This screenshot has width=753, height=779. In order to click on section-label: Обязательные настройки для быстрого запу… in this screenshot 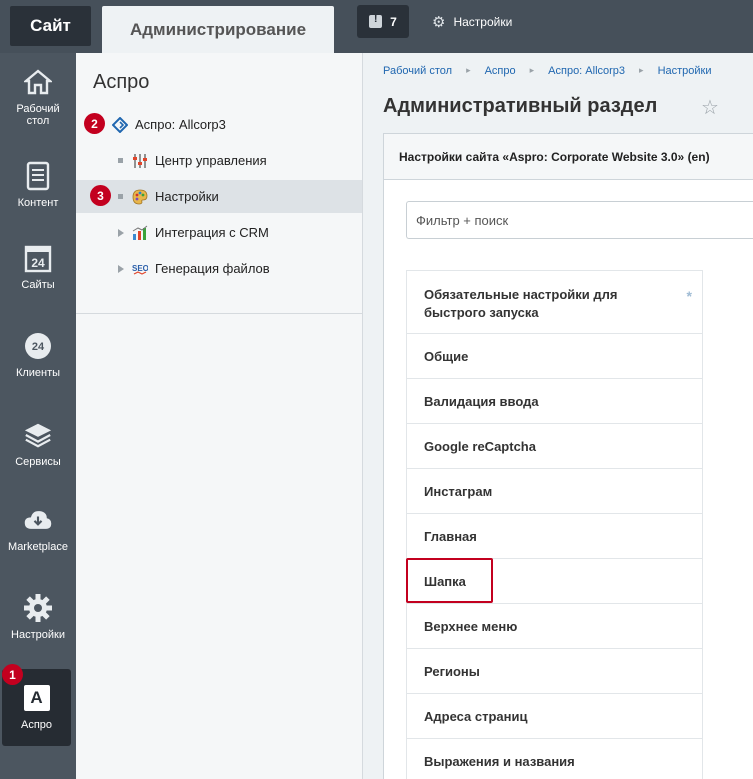, I will do `click(521, 303)`.